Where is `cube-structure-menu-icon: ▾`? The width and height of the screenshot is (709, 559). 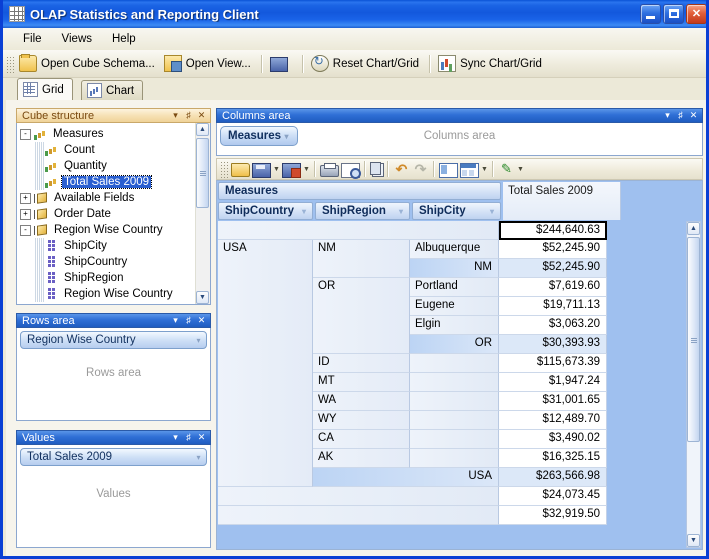 cube-structure-menu-icon: ▾ is located at coordinates (175, 115).